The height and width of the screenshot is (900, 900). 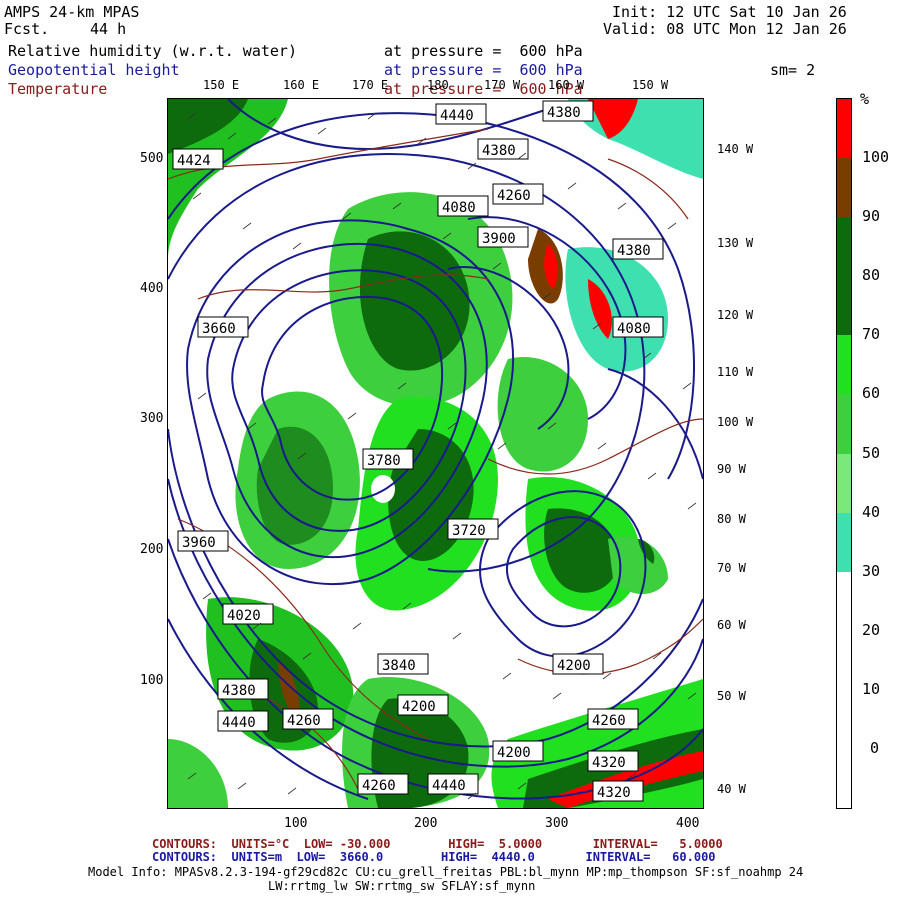 What do you see at coordinates (383, 489) in the screenshot?
I see `dry-slot` at bounding box center [383, 489].